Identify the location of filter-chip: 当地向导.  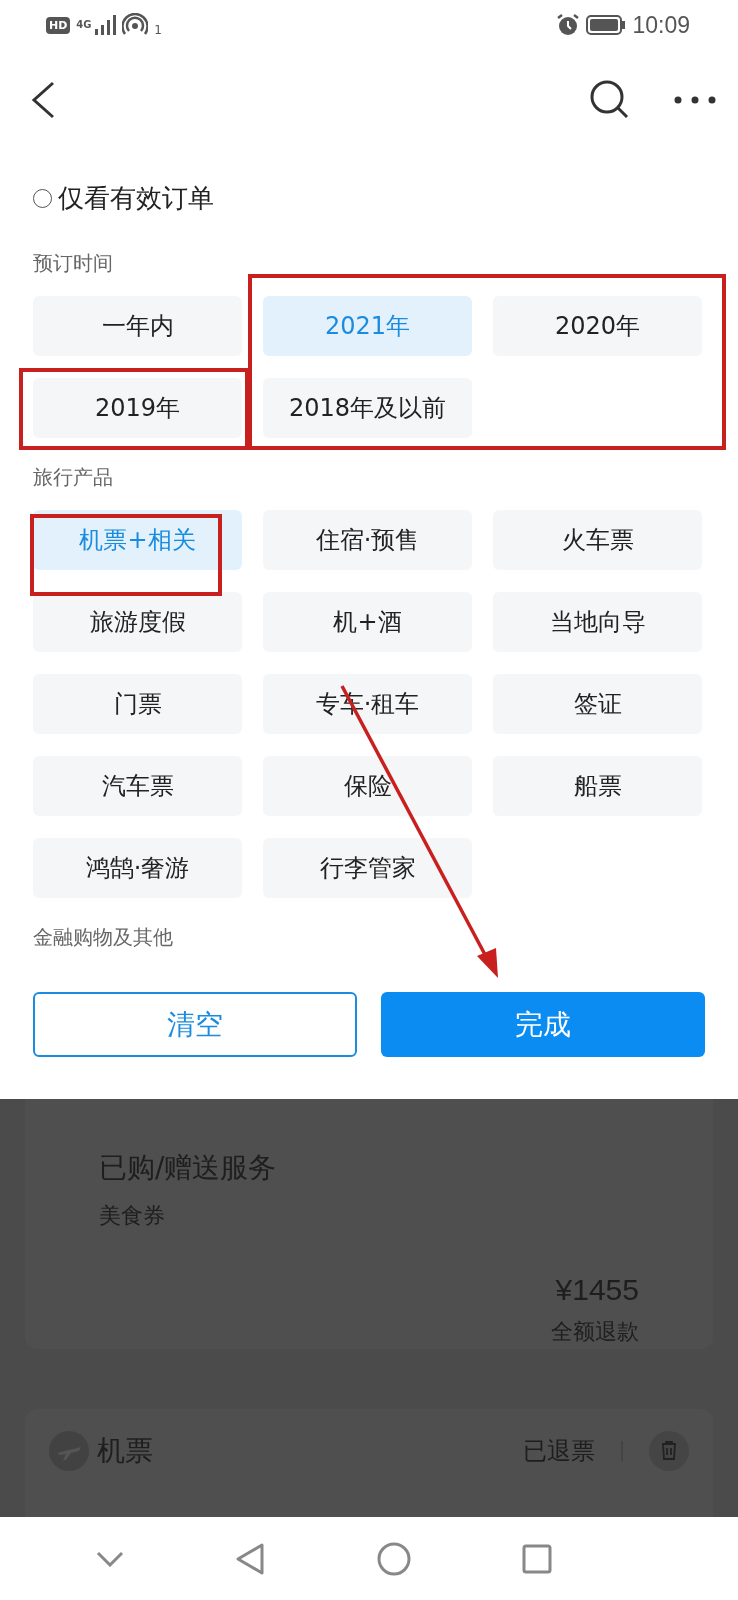
(597, 622).